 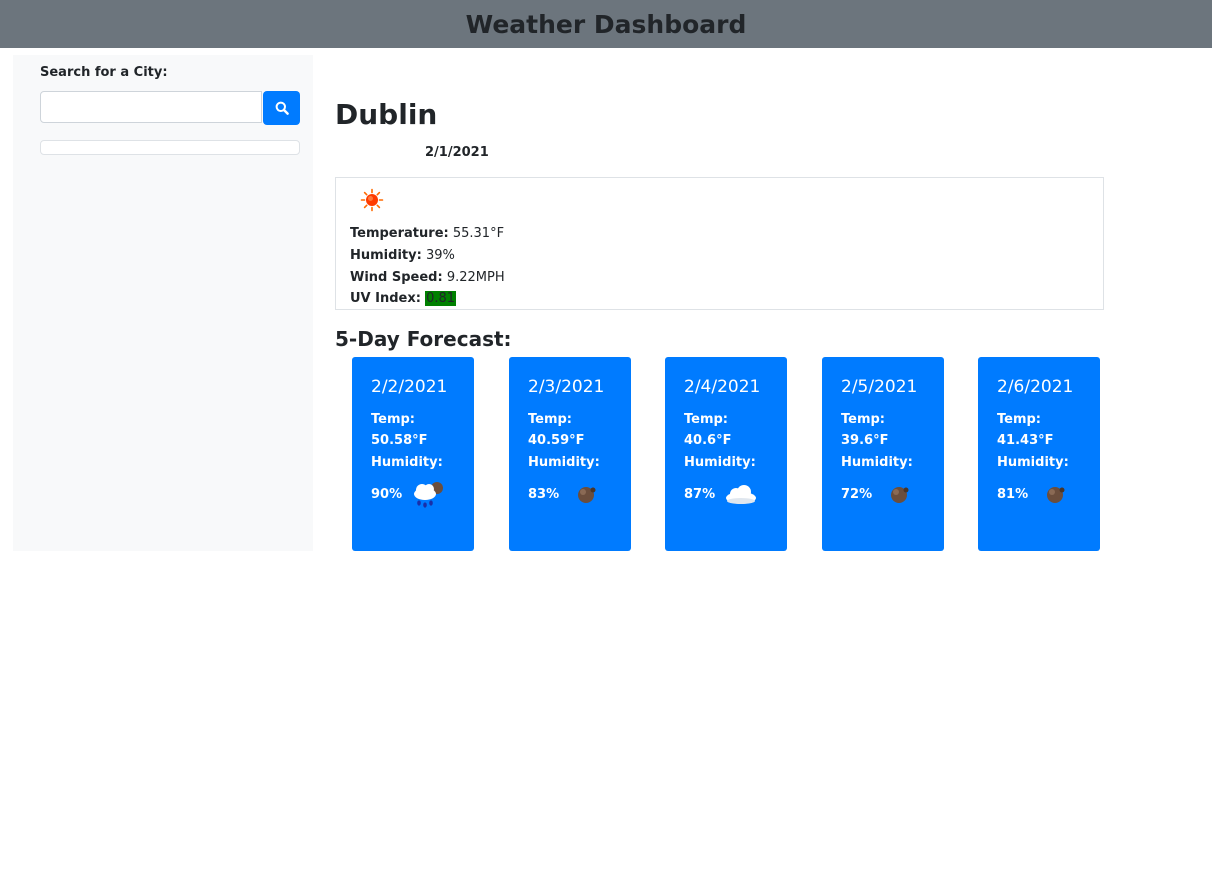 What do you see at coordinates (151, 107) in the screenshot?
I see `search-input` at bounding box center [151, 107].